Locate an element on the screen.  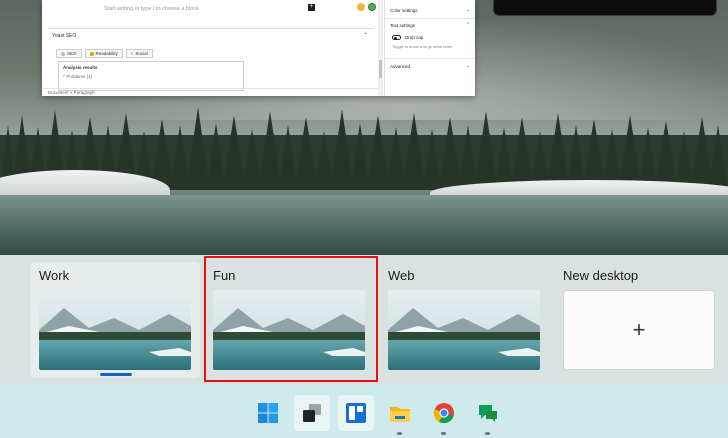
desktop-card-work: Work is located at coordinates (115, 320).